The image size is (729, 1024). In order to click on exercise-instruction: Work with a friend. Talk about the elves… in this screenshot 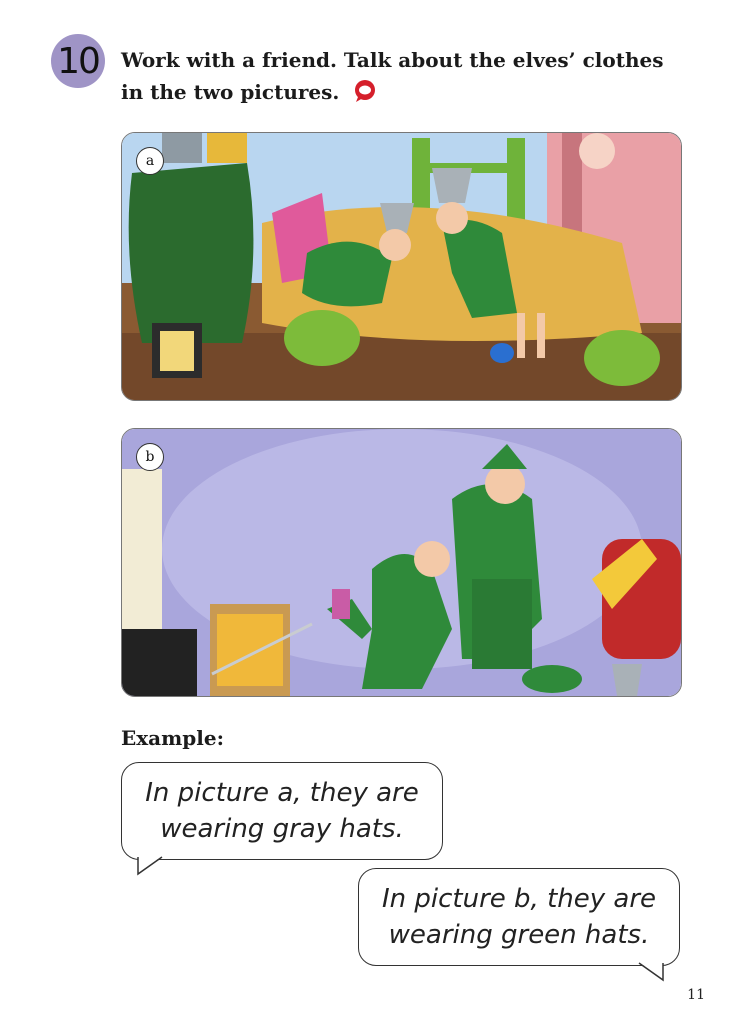, I will do `click(401, 76)`.